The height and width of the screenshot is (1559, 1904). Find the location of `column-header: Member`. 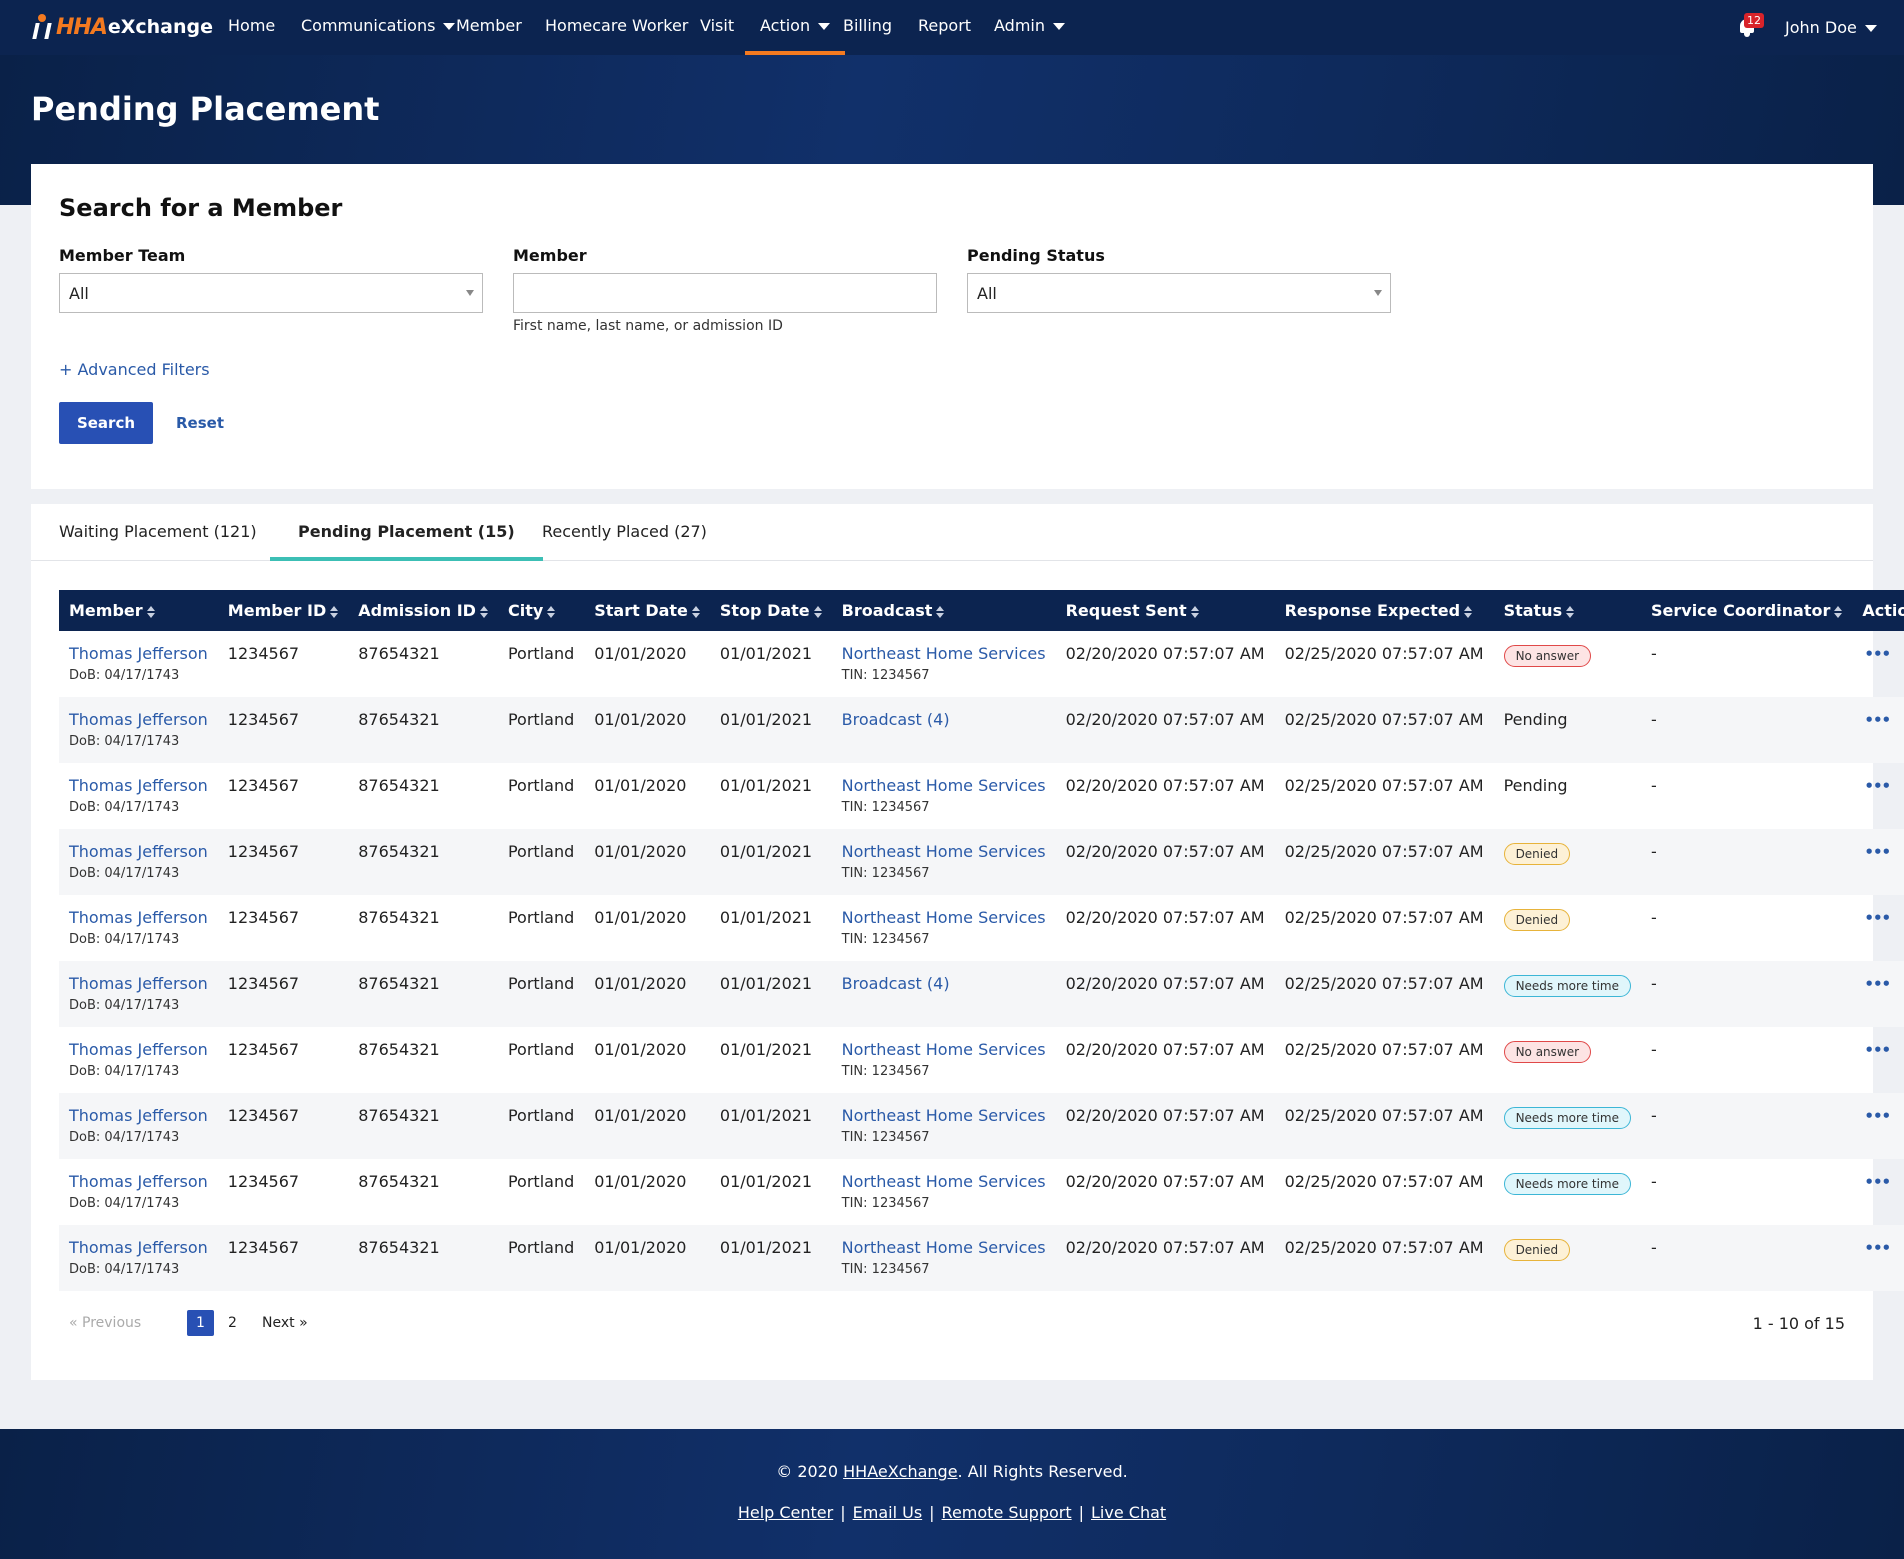

column-header: Member is located at coordinates (138, 610).